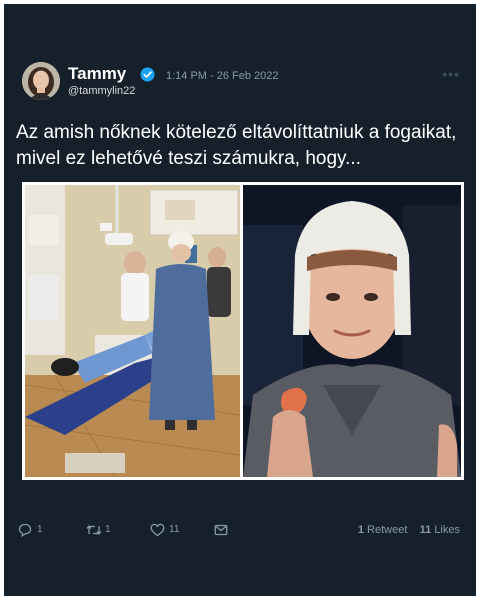  I want to click on heart-icon, so click(157, 530).